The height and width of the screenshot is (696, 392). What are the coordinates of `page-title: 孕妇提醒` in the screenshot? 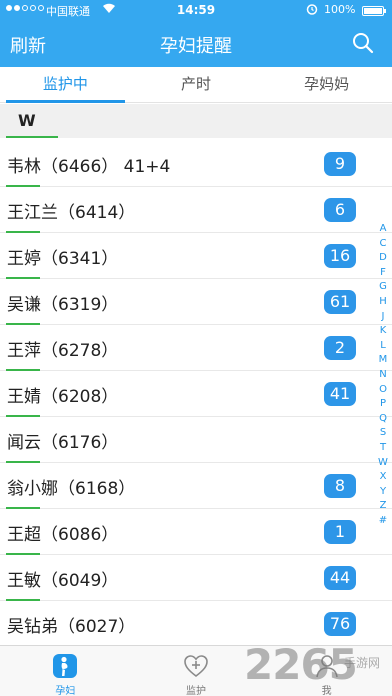 It's located at (196, 46).